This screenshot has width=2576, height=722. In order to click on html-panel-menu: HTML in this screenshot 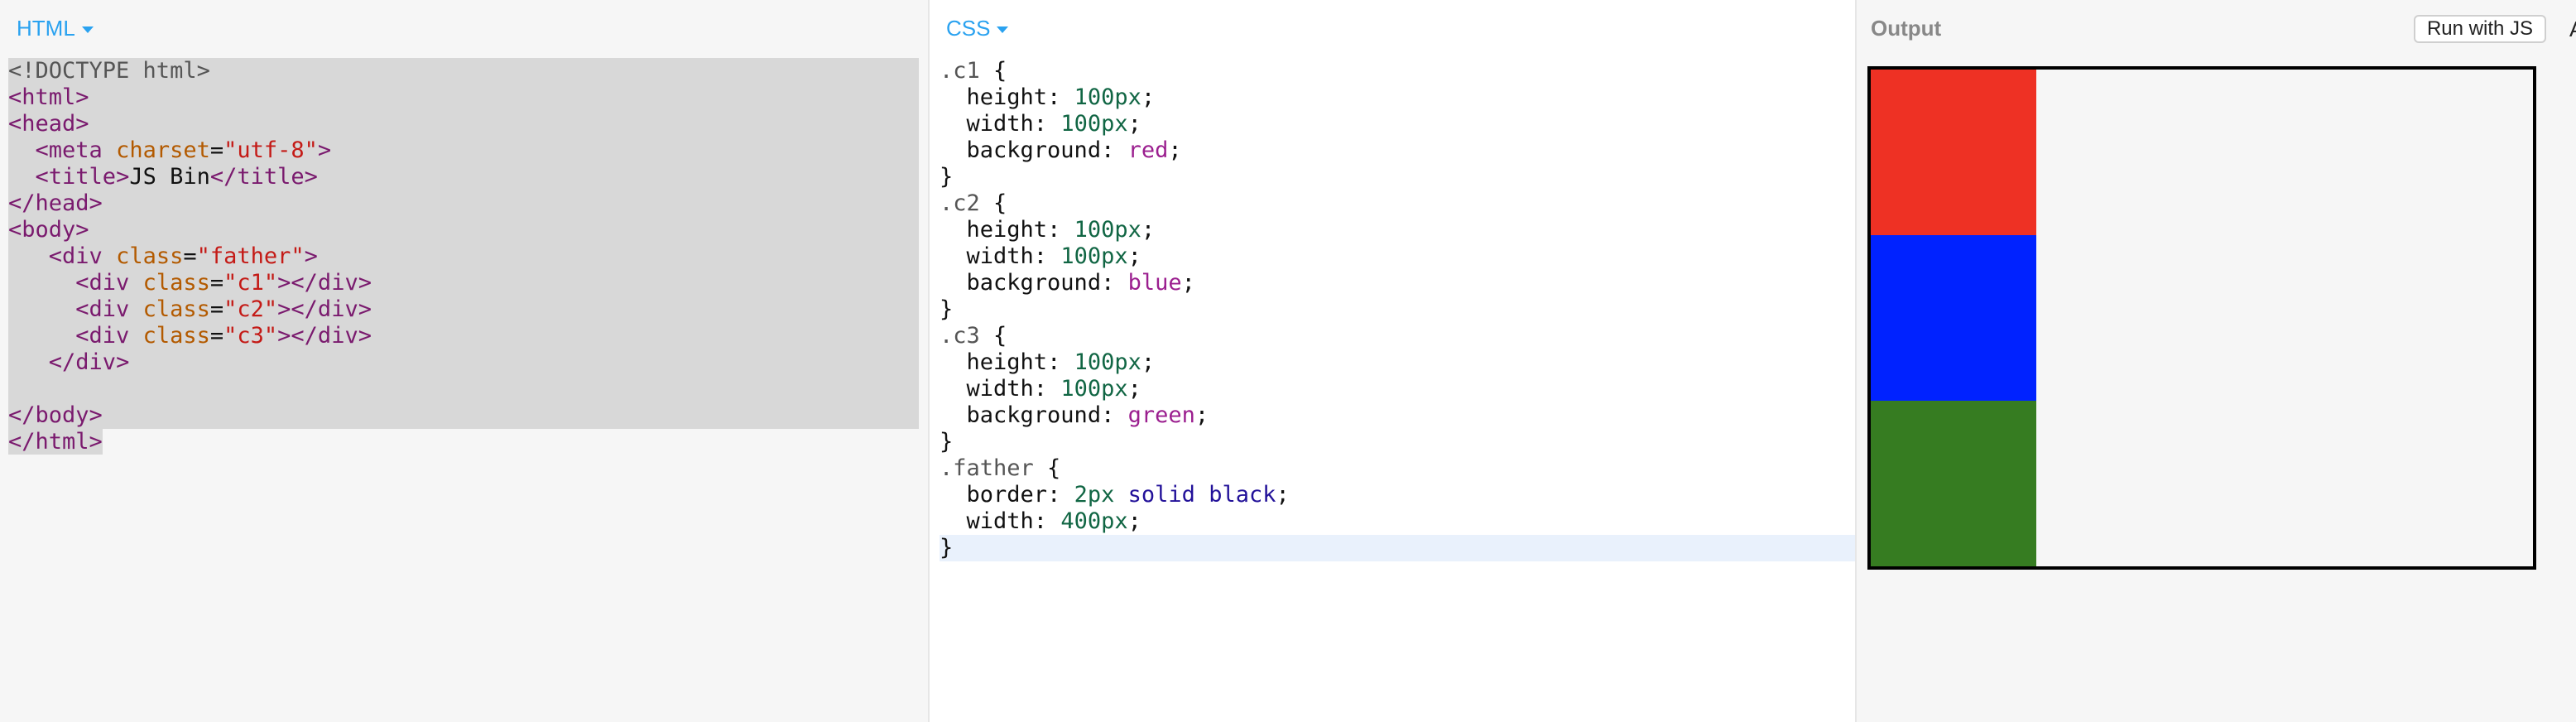, I will do `click(55, 28)`.